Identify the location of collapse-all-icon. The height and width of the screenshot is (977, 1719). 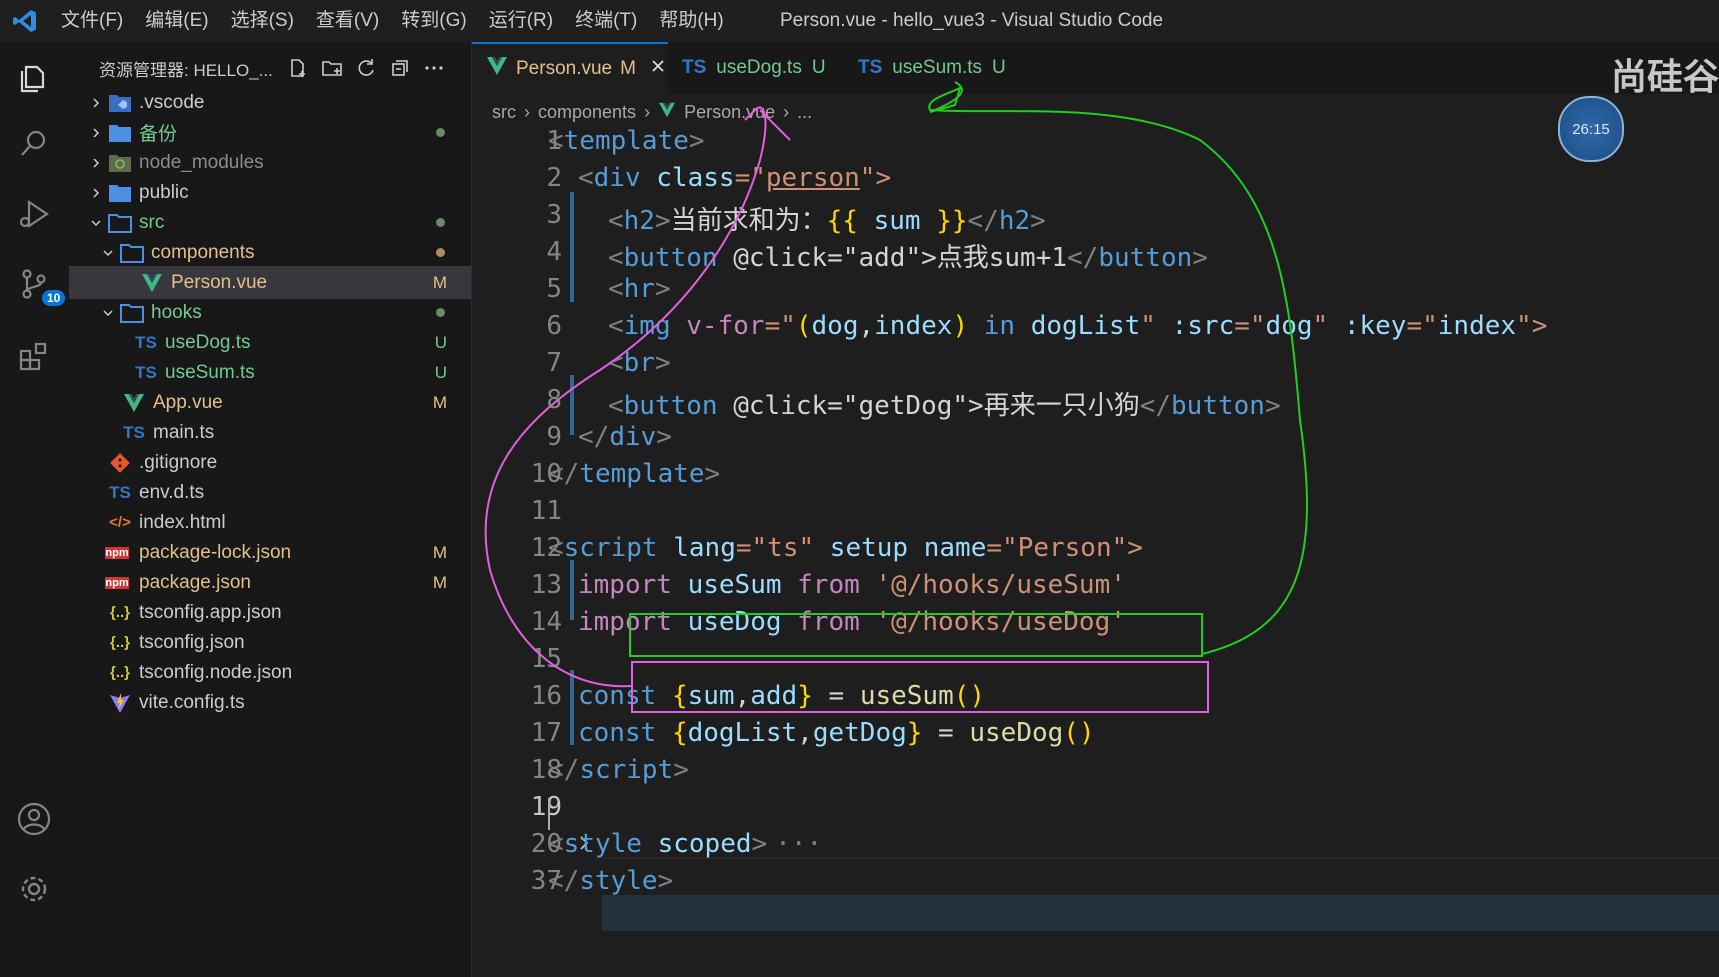
(400, 68).